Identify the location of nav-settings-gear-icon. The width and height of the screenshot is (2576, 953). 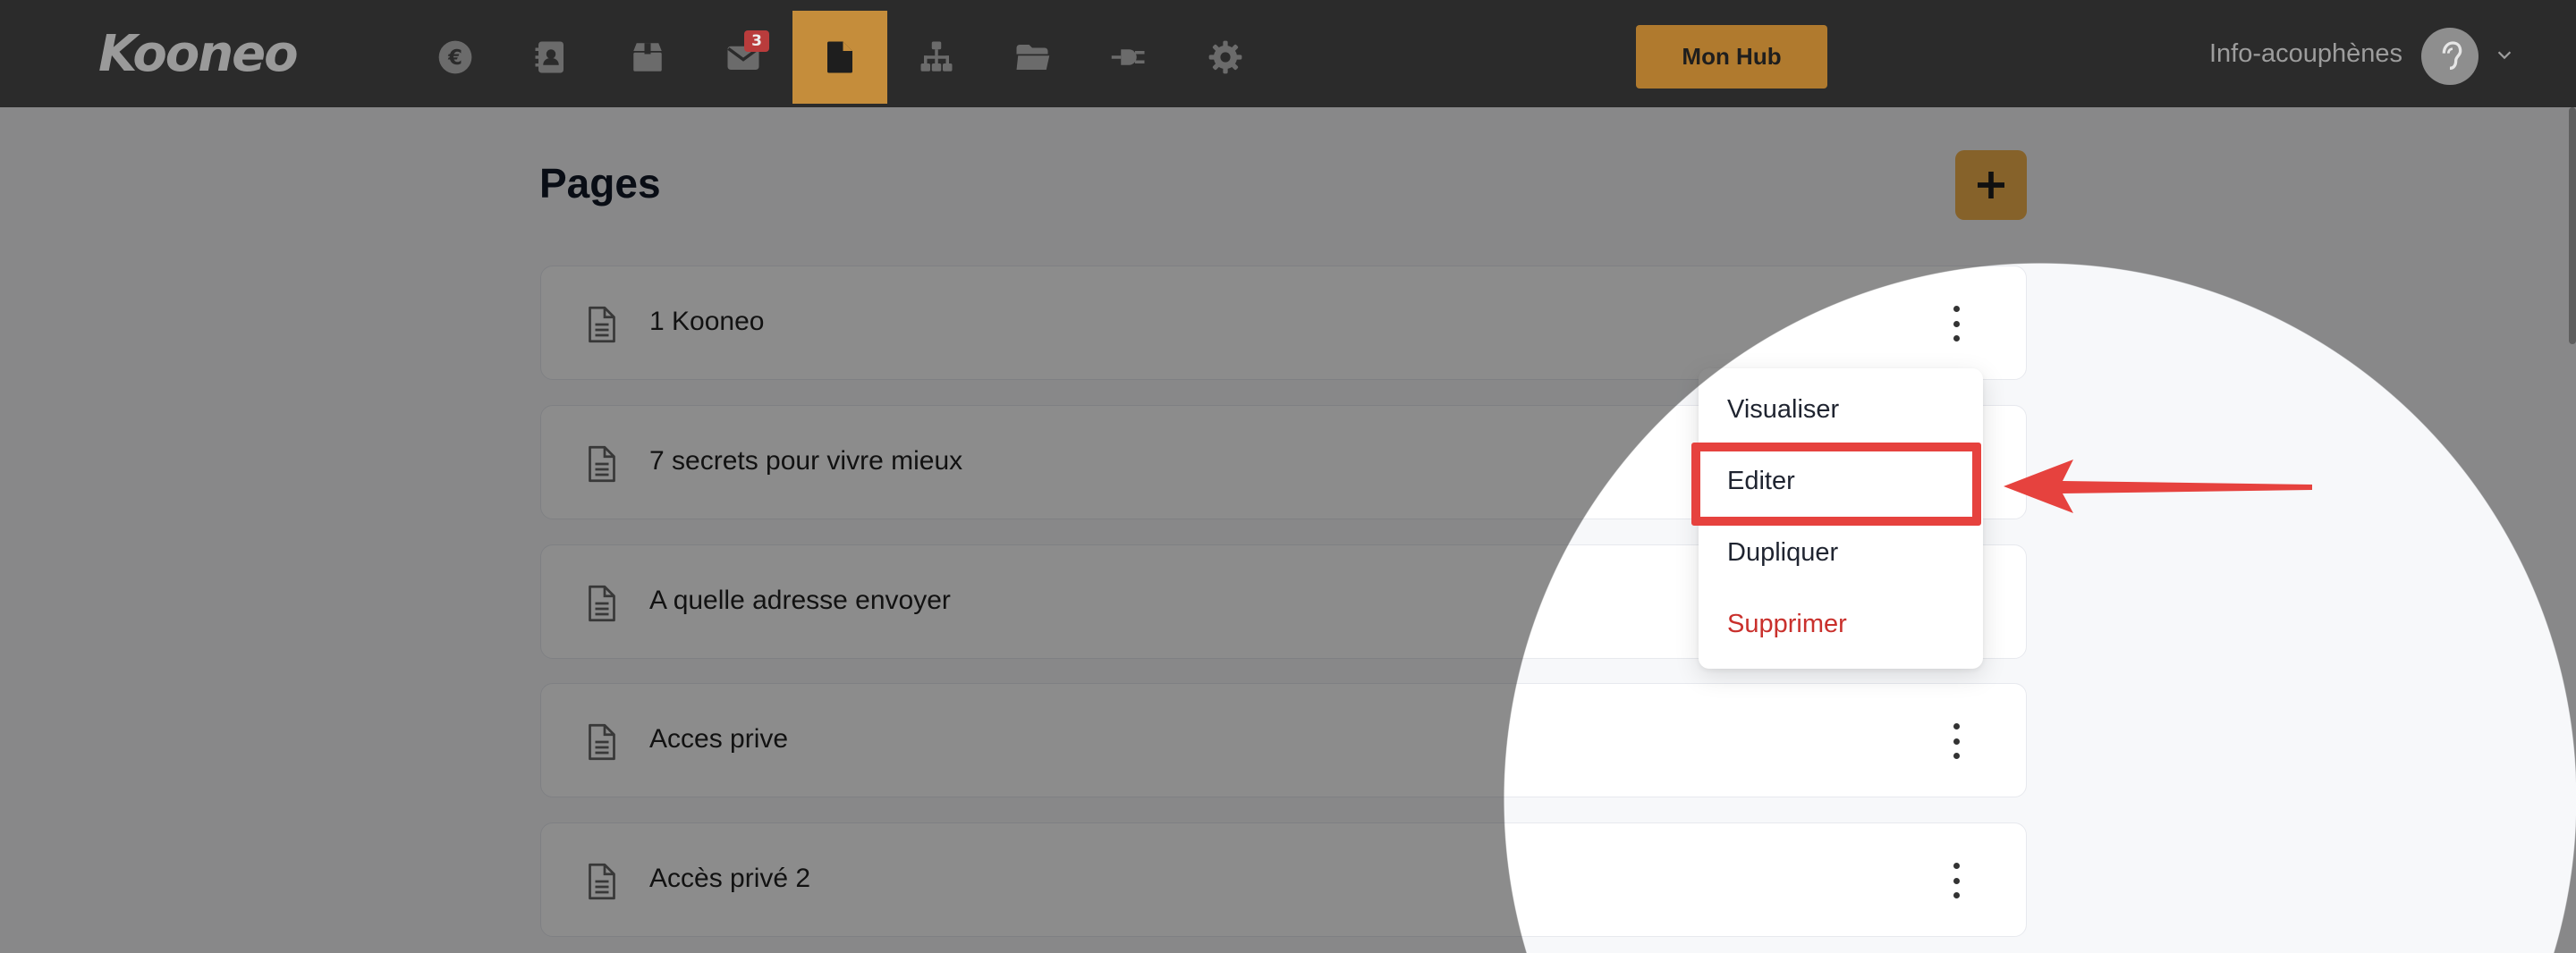
(1225, 58).